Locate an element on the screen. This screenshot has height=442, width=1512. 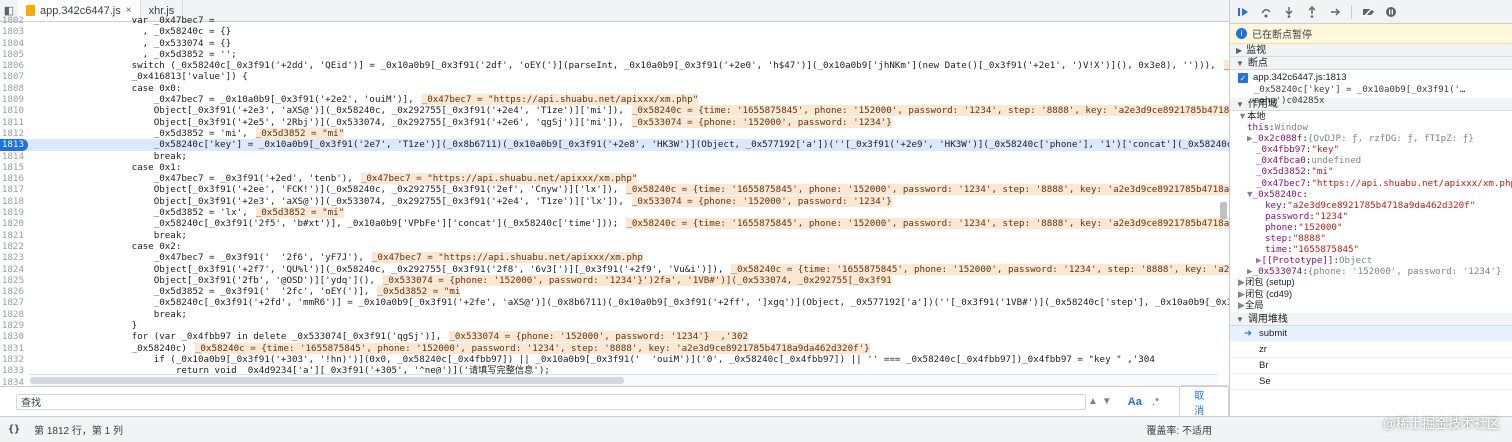
code-line: 1822 case 0x2: is located at coordinates (614, 246).